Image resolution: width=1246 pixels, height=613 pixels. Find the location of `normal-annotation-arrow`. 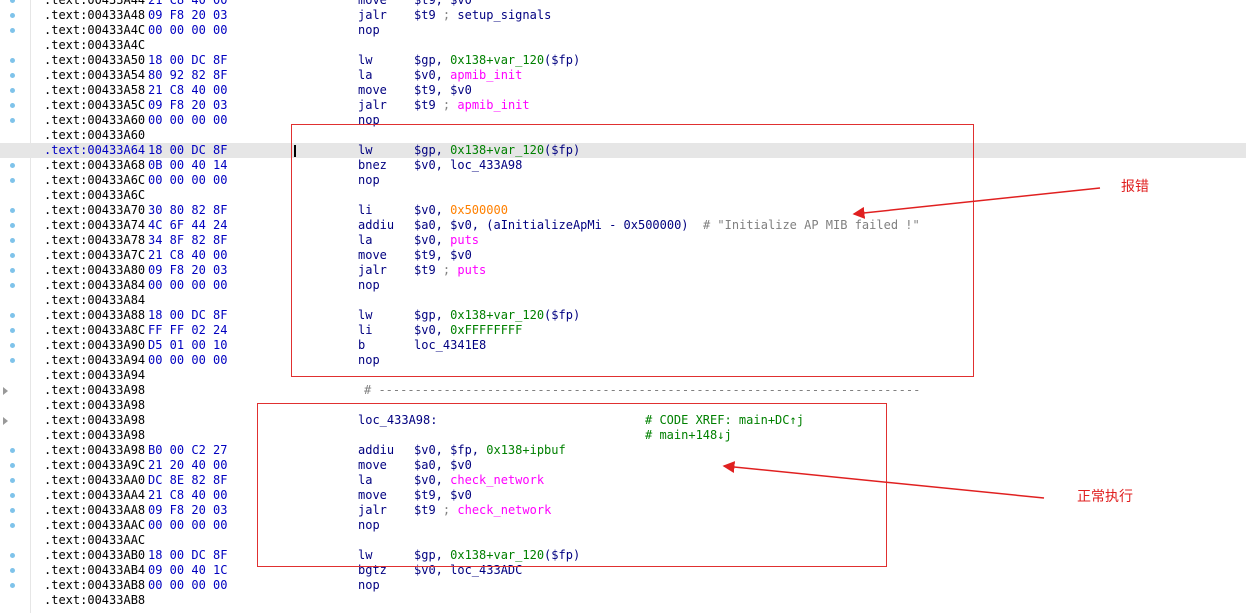

normal-annotation-arrow is located at coordinates (883, 480).